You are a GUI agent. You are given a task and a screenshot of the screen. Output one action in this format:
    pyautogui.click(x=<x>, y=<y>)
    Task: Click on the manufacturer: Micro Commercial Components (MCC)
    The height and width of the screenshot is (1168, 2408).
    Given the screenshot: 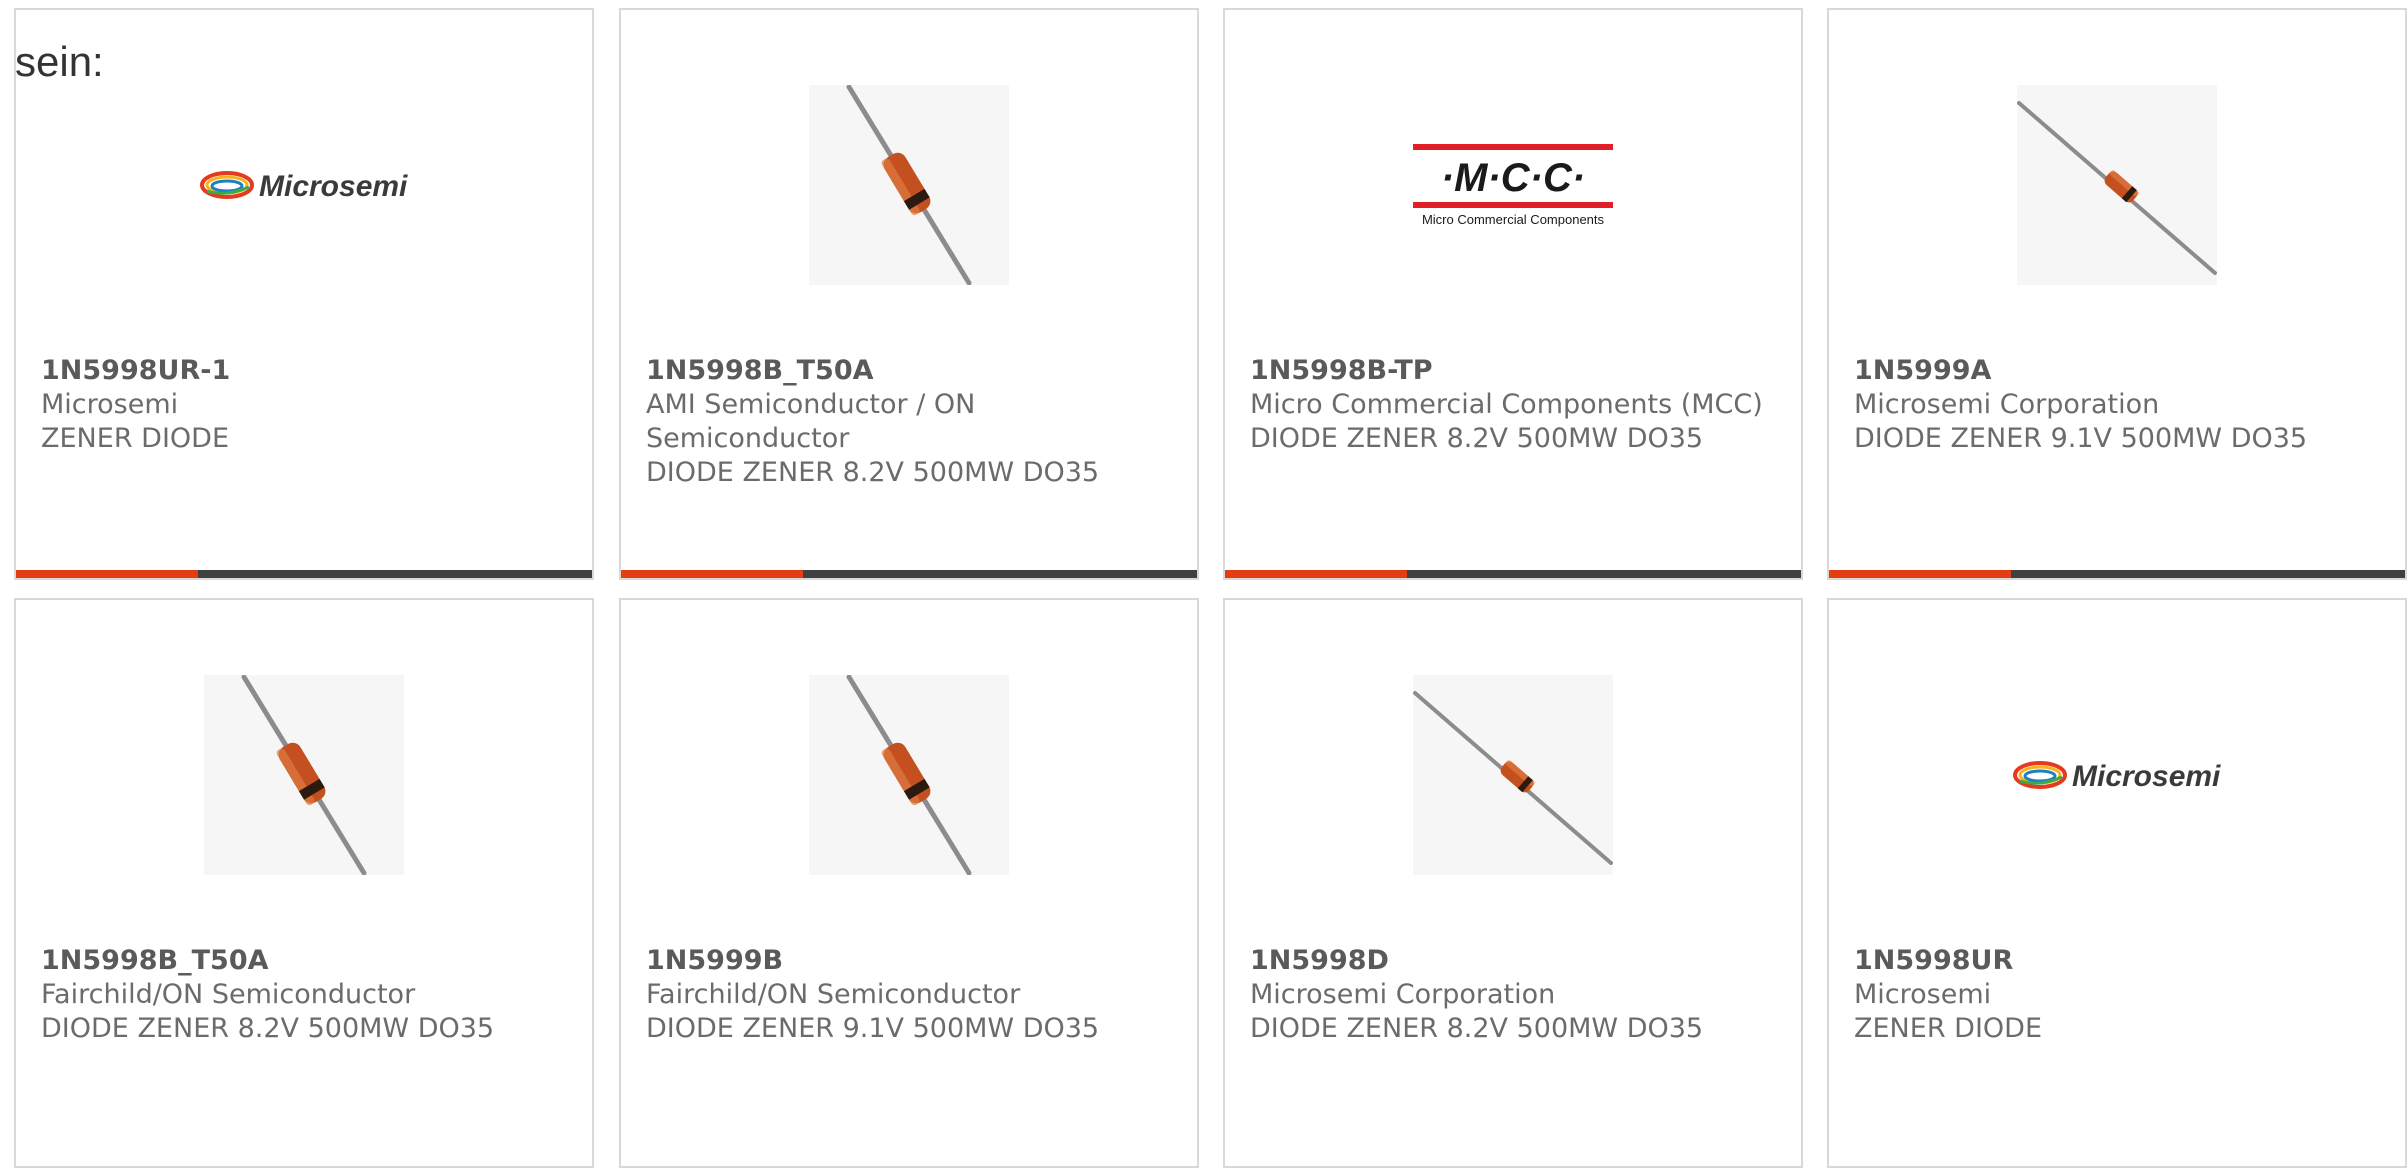 What is the action you would take?
    pyautogui.click(x=1506, y=404)
    